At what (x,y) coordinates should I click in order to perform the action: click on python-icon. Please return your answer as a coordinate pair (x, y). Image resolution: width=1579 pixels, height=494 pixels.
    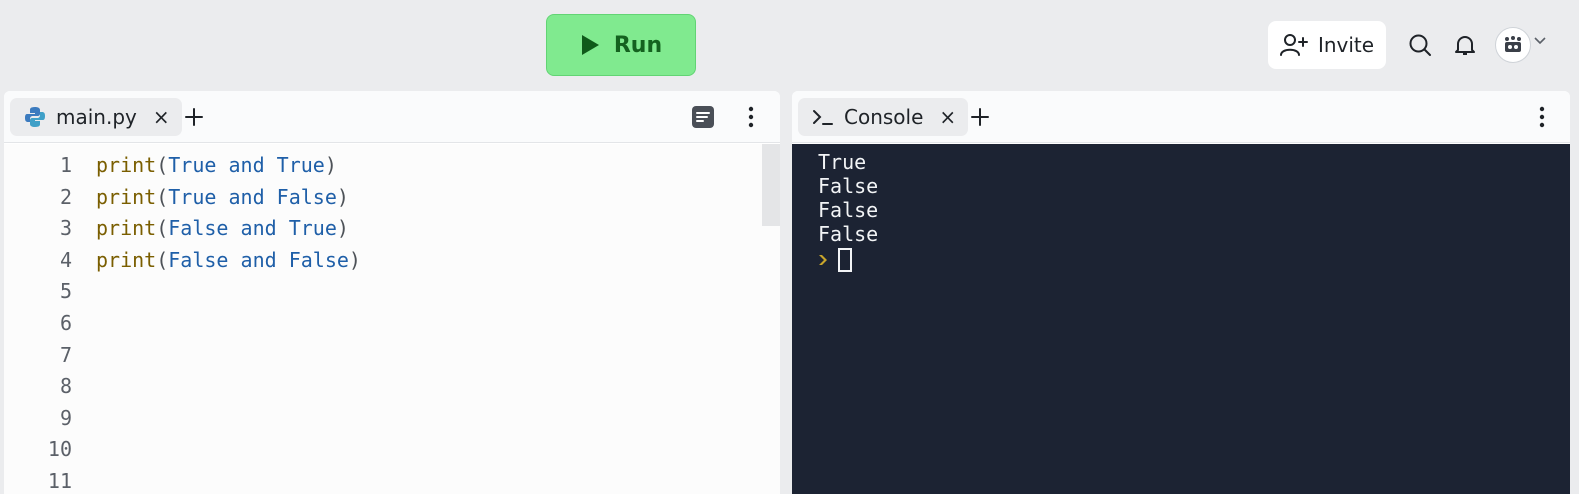
    Looking at the image, I should click on (35, 117).